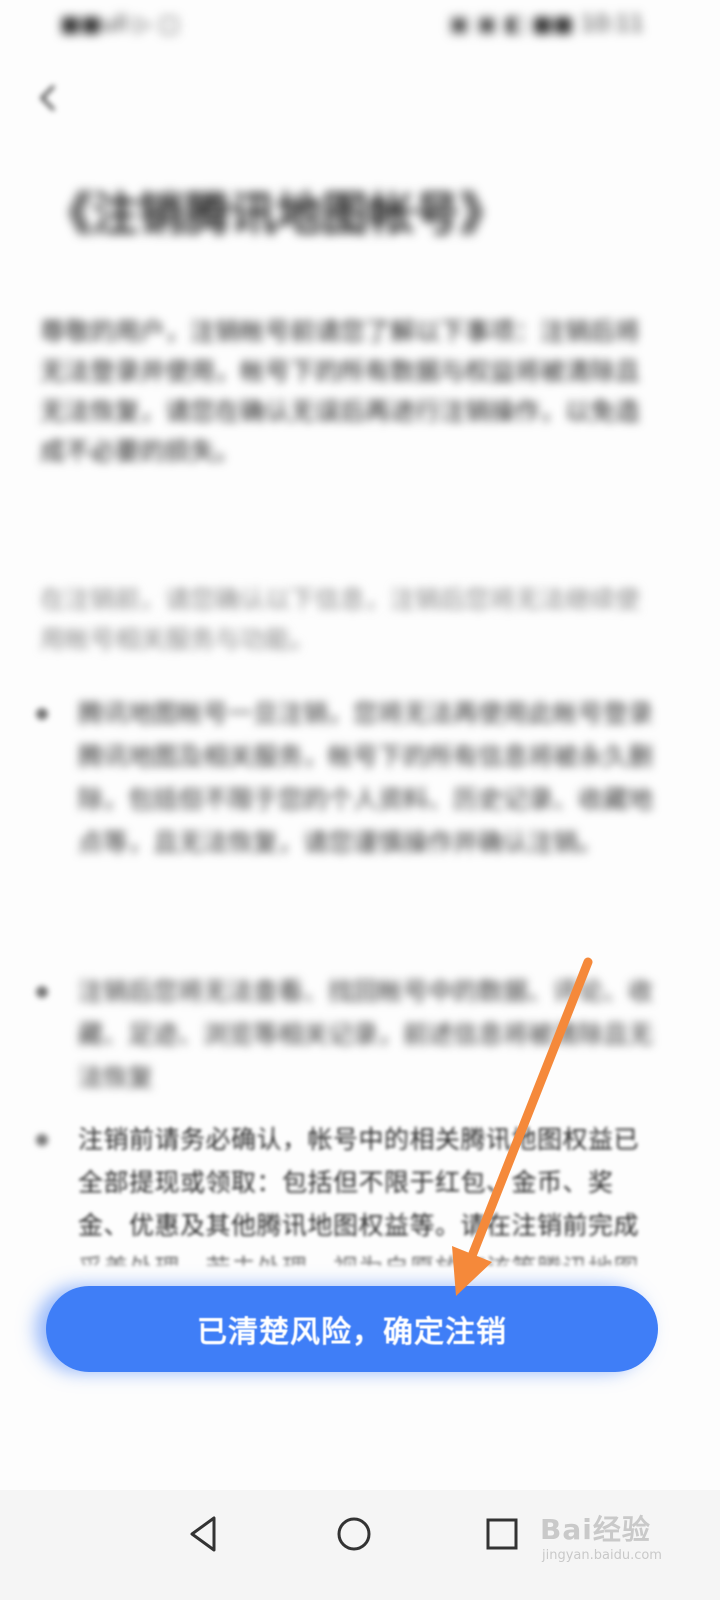 This screenshot has height=1600, width=720. Describe the element at coordinates (360, 1265) in the screenshot. I see `scroll-fade` at that location.